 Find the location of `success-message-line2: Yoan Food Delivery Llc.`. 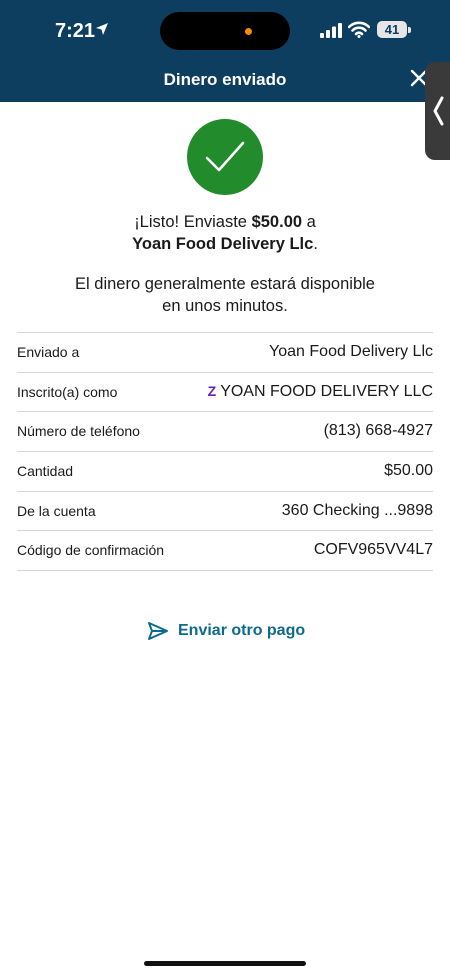

success-message-line2: Yoan Food Delivery Llc. is located at coordinates (225, 244).